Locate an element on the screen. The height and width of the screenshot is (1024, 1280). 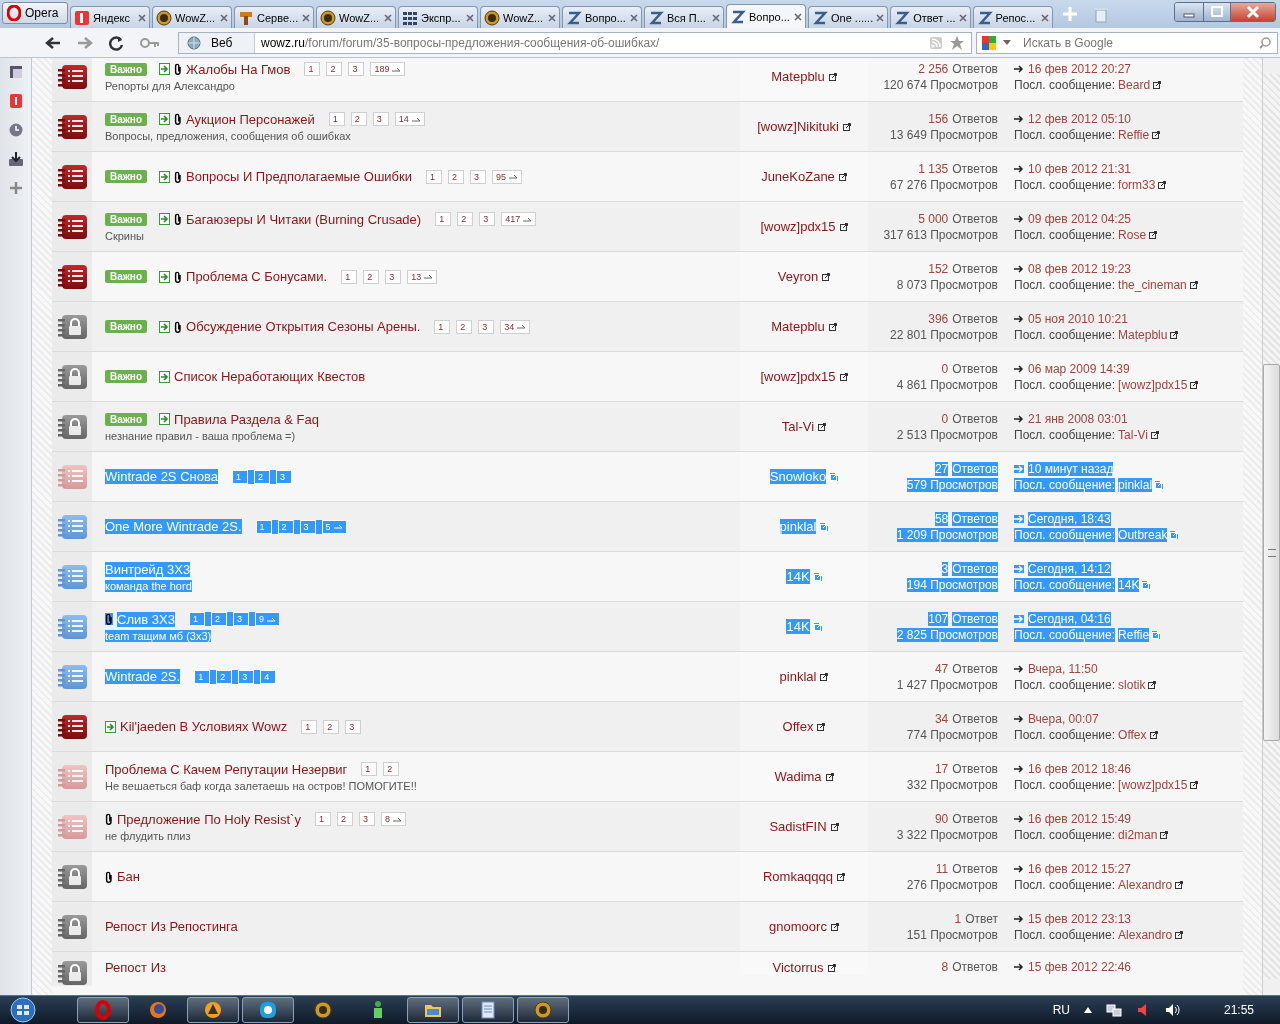
back-icon is located at coordinates (53, 42).